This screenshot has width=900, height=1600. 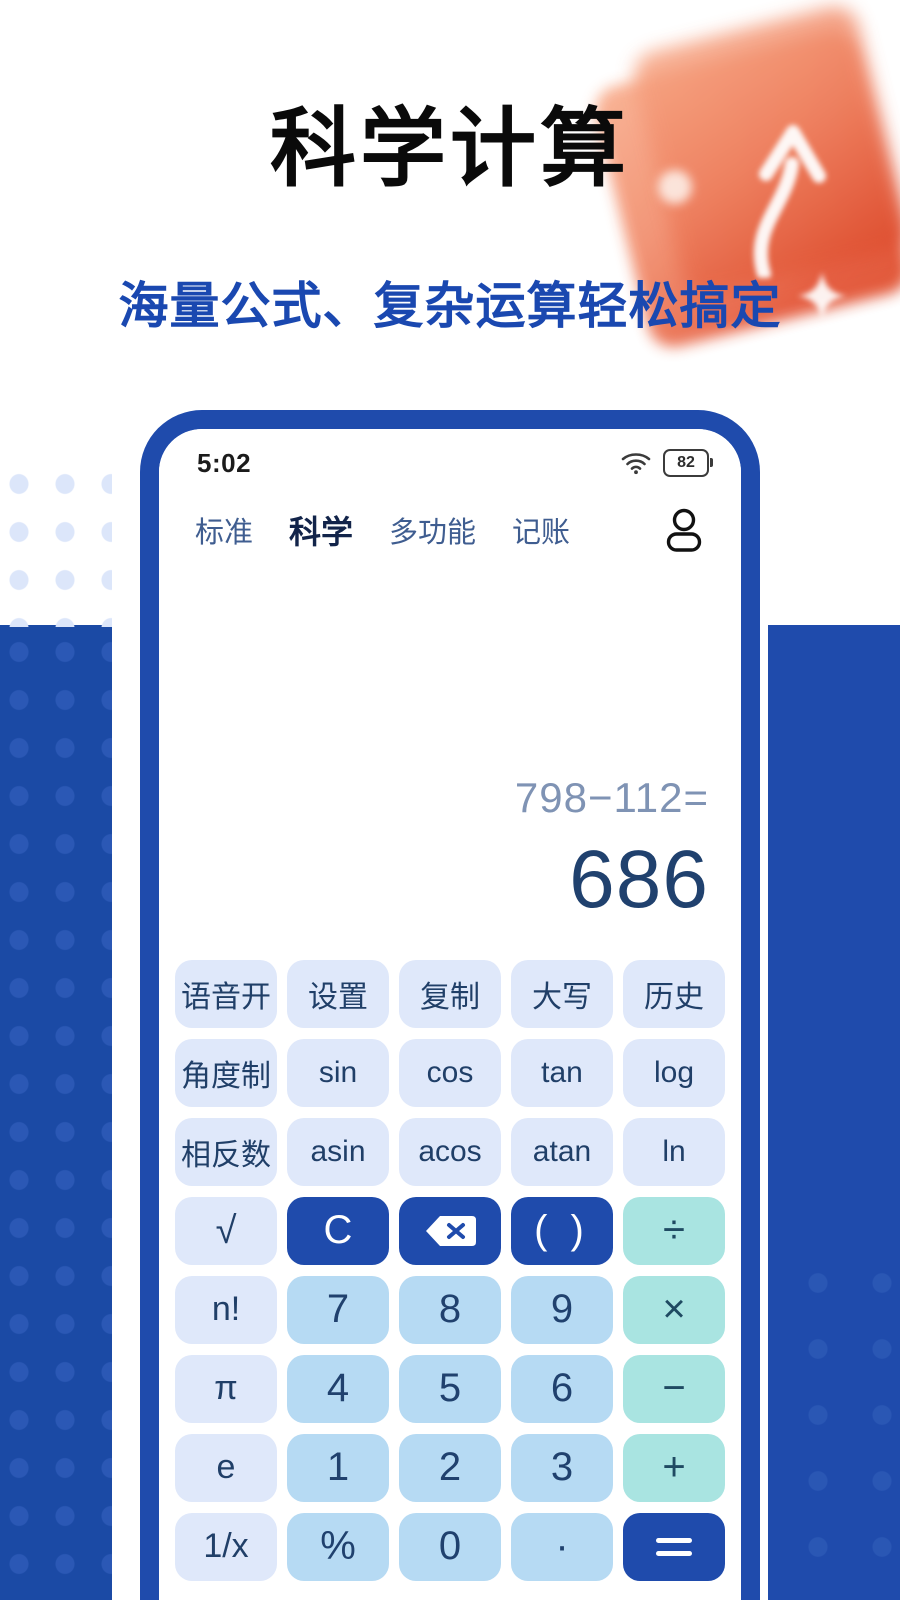 I want to click on key-backspace, so click(x=450, y=1230).